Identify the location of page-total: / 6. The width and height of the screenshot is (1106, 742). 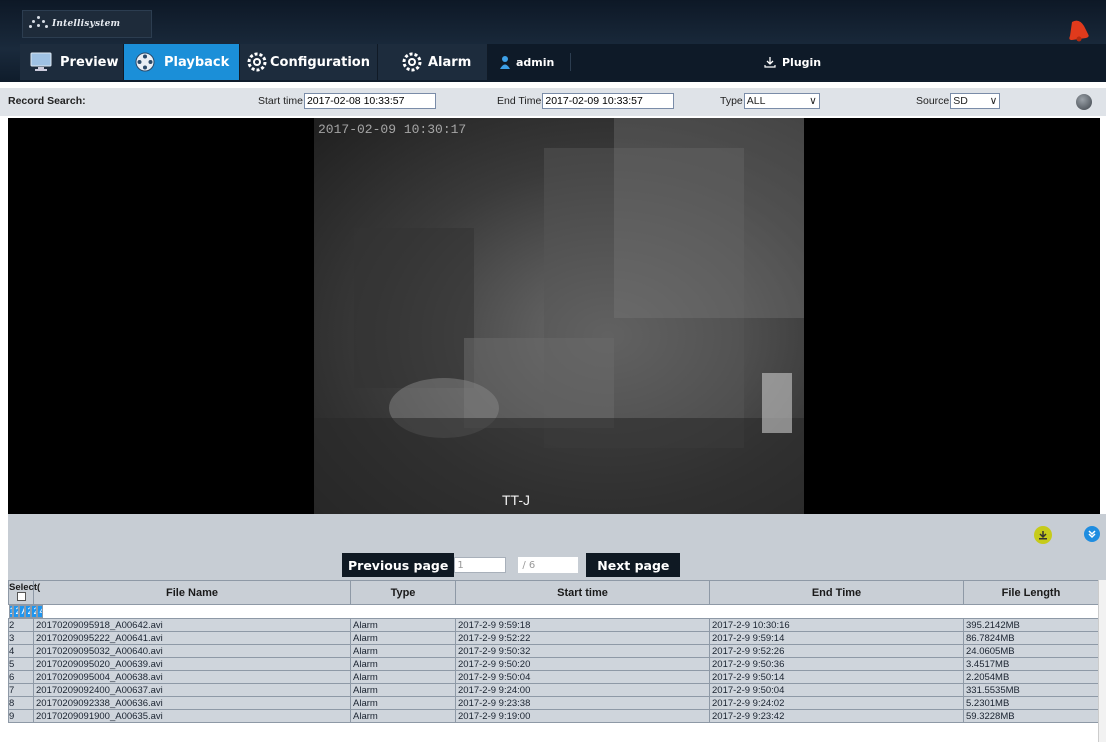
(548, 565).